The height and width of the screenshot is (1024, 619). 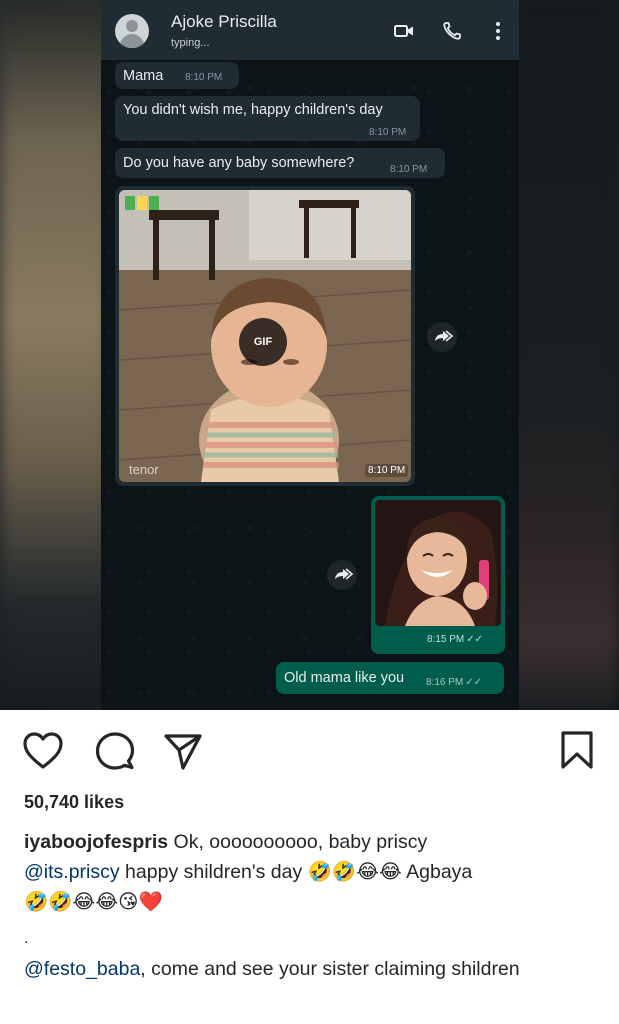 What do you see at coordinates (239, 163) in the screenshot?
I see `message-text: Do you have any baby somewhere?` at bounding box center [239, 163].